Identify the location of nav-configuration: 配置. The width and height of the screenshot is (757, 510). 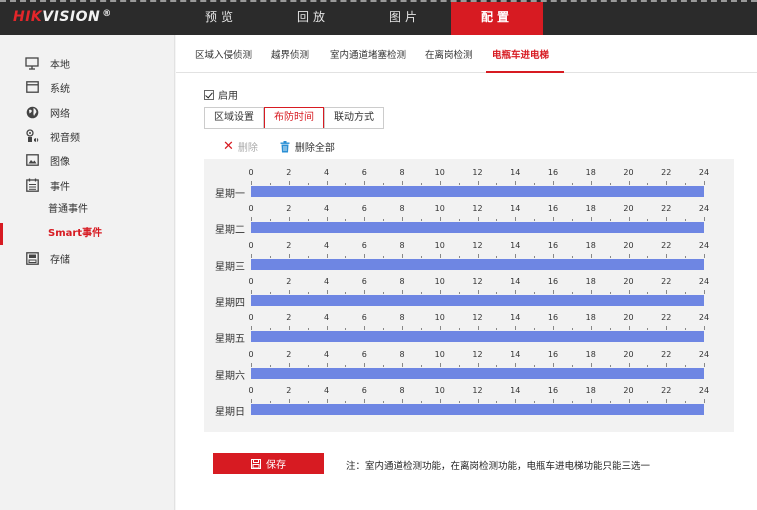
(497, 18).